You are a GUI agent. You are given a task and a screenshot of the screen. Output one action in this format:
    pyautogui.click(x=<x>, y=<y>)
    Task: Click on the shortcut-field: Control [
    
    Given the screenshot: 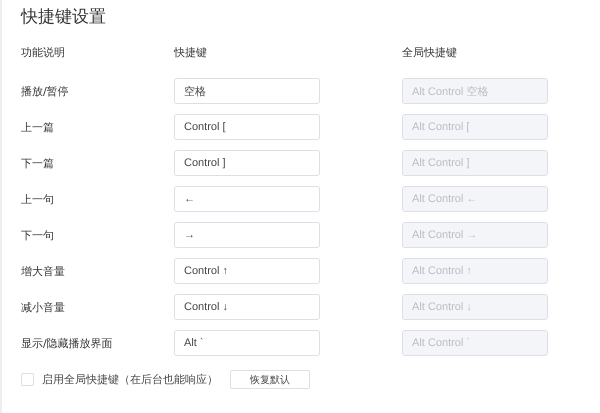 What is the action you would take?
    pyautogui.click(x=247, y=127)
    